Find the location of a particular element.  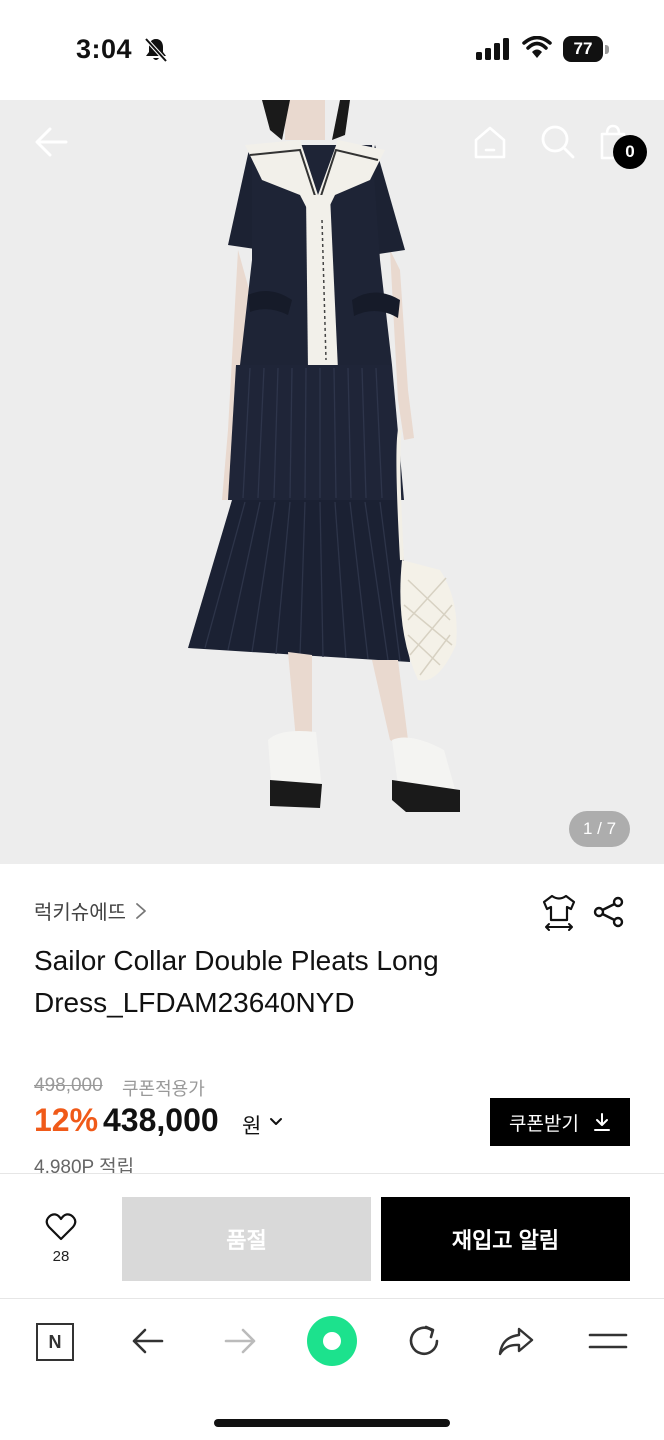

menu-icon is located at coordinates (608, 1341).